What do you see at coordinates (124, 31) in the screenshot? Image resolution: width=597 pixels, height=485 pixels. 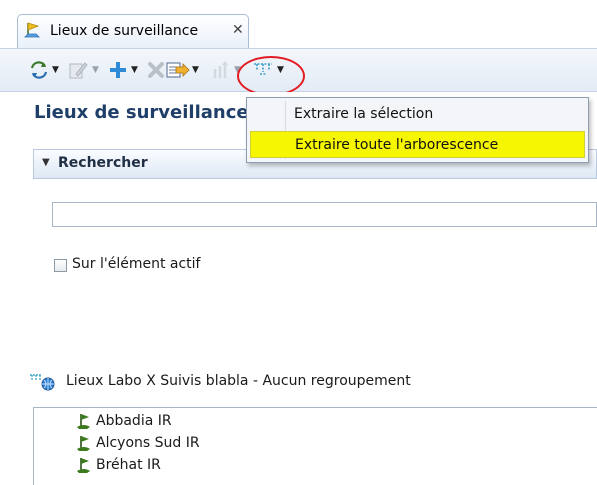 I see `tab-label: Lieux de surveillance` at bounding box center [124, 31].